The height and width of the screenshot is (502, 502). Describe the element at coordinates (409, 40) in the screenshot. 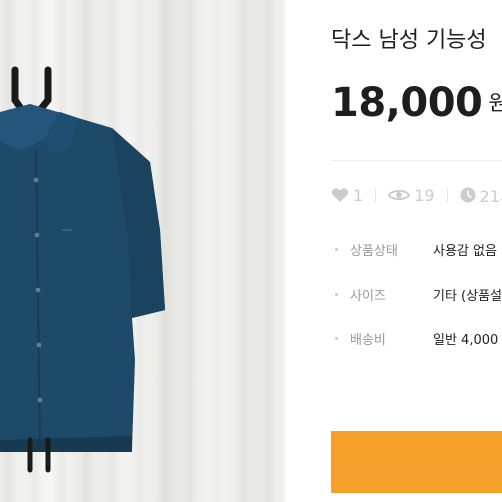

I see `product-title: 닥스 남성 기능성` at that location.